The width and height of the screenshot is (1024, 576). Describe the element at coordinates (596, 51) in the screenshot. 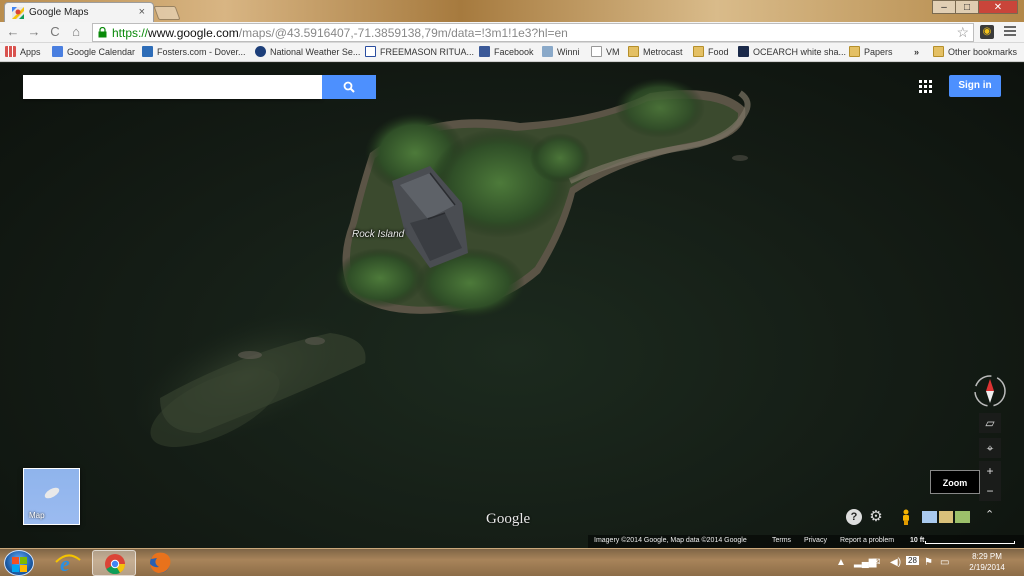

I see `page-icon` at that location.